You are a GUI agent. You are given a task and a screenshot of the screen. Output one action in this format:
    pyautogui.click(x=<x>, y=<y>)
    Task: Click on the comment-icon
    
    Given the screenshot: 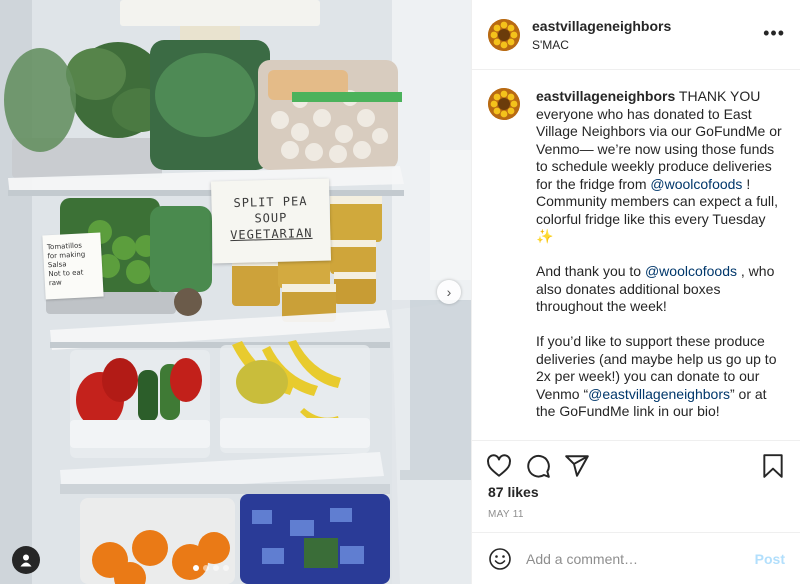 What is the action you would take?
    pyautogui.click(x=538, y=466)
    